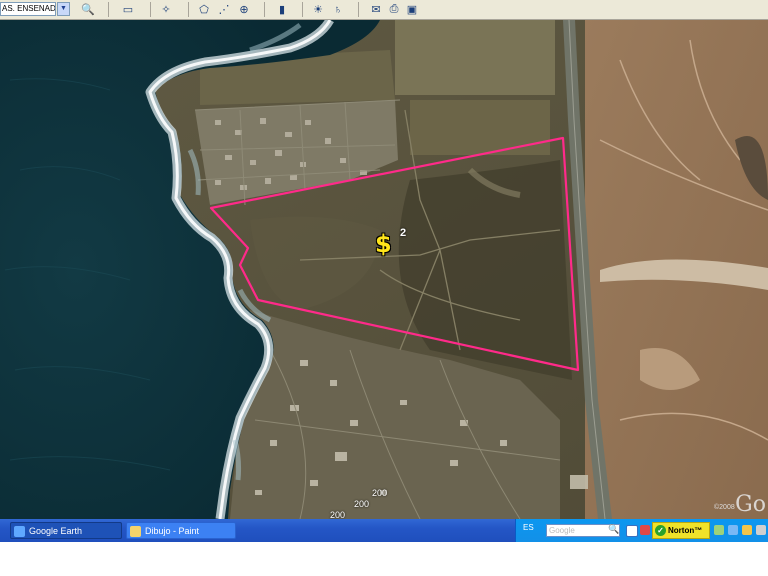 Image resolution: width=768 pixels, height=576 pixels. What do you see at coordinates (128, 9) in the screenshot?
I see `sidebar-toggle-icon: ▭` at bounding box center [128, 9].